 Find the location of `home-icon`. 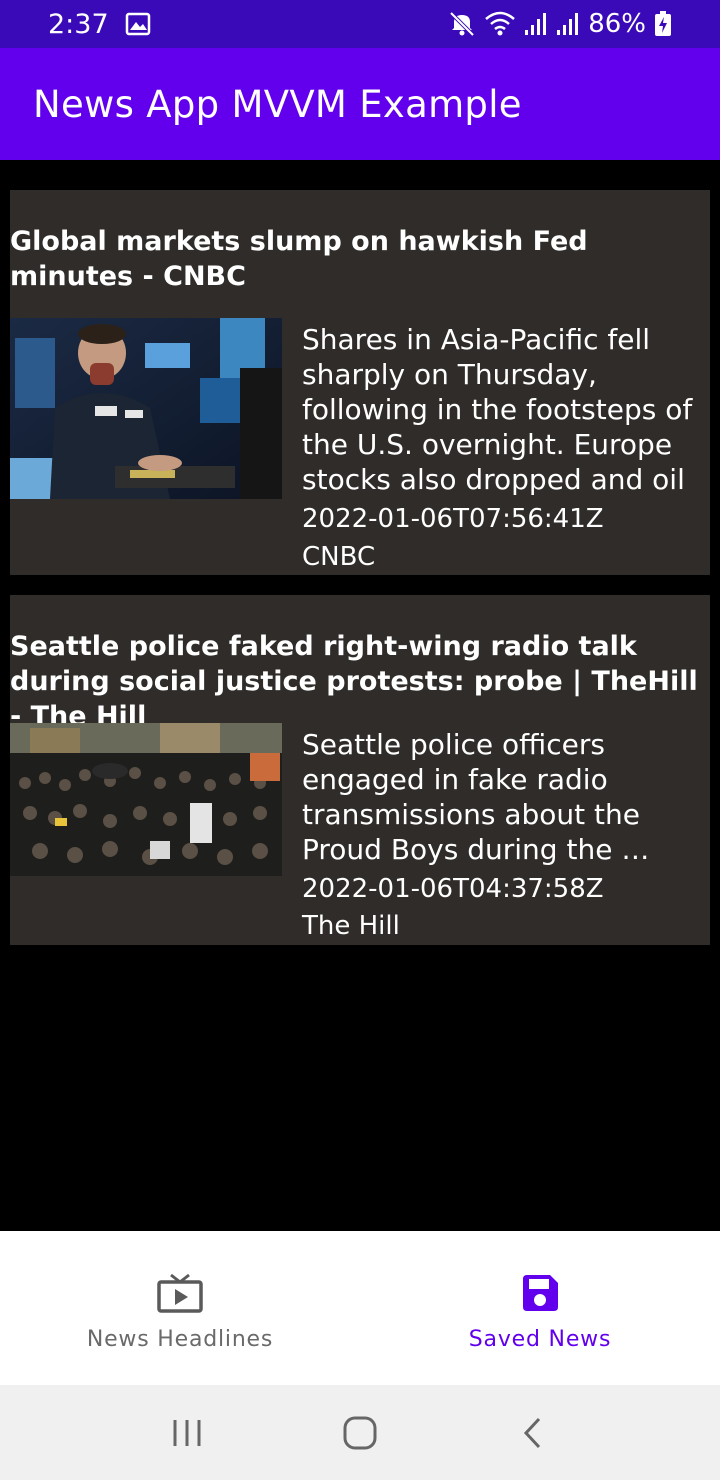

home-icon is located at coordinates (360, 1433).